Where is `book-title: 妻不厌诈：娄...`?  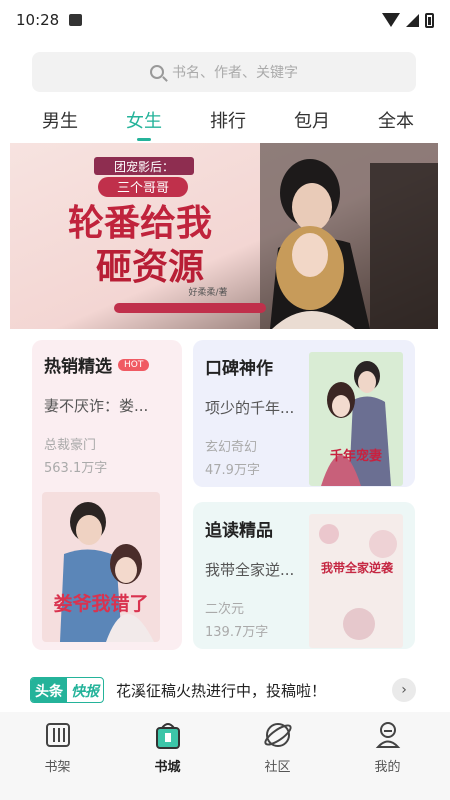 book-title: 妻不厌诈：娄... is located at coordinates (96, 406).